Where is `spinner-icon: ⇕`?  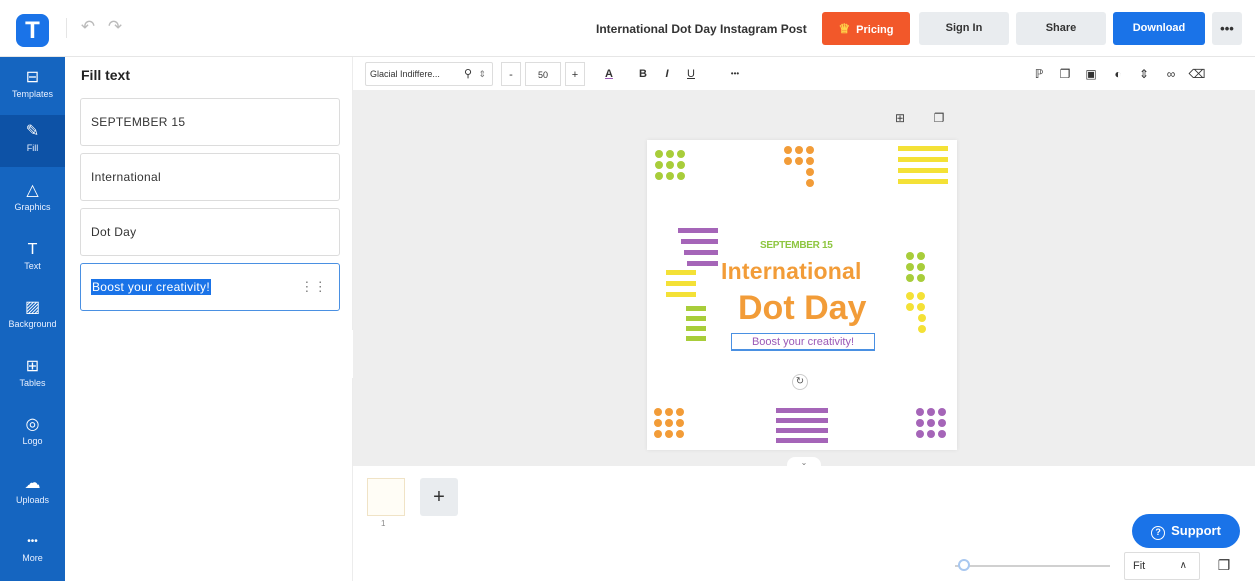
spinner-icon: ⇕ is located at coordinates (482, 74).